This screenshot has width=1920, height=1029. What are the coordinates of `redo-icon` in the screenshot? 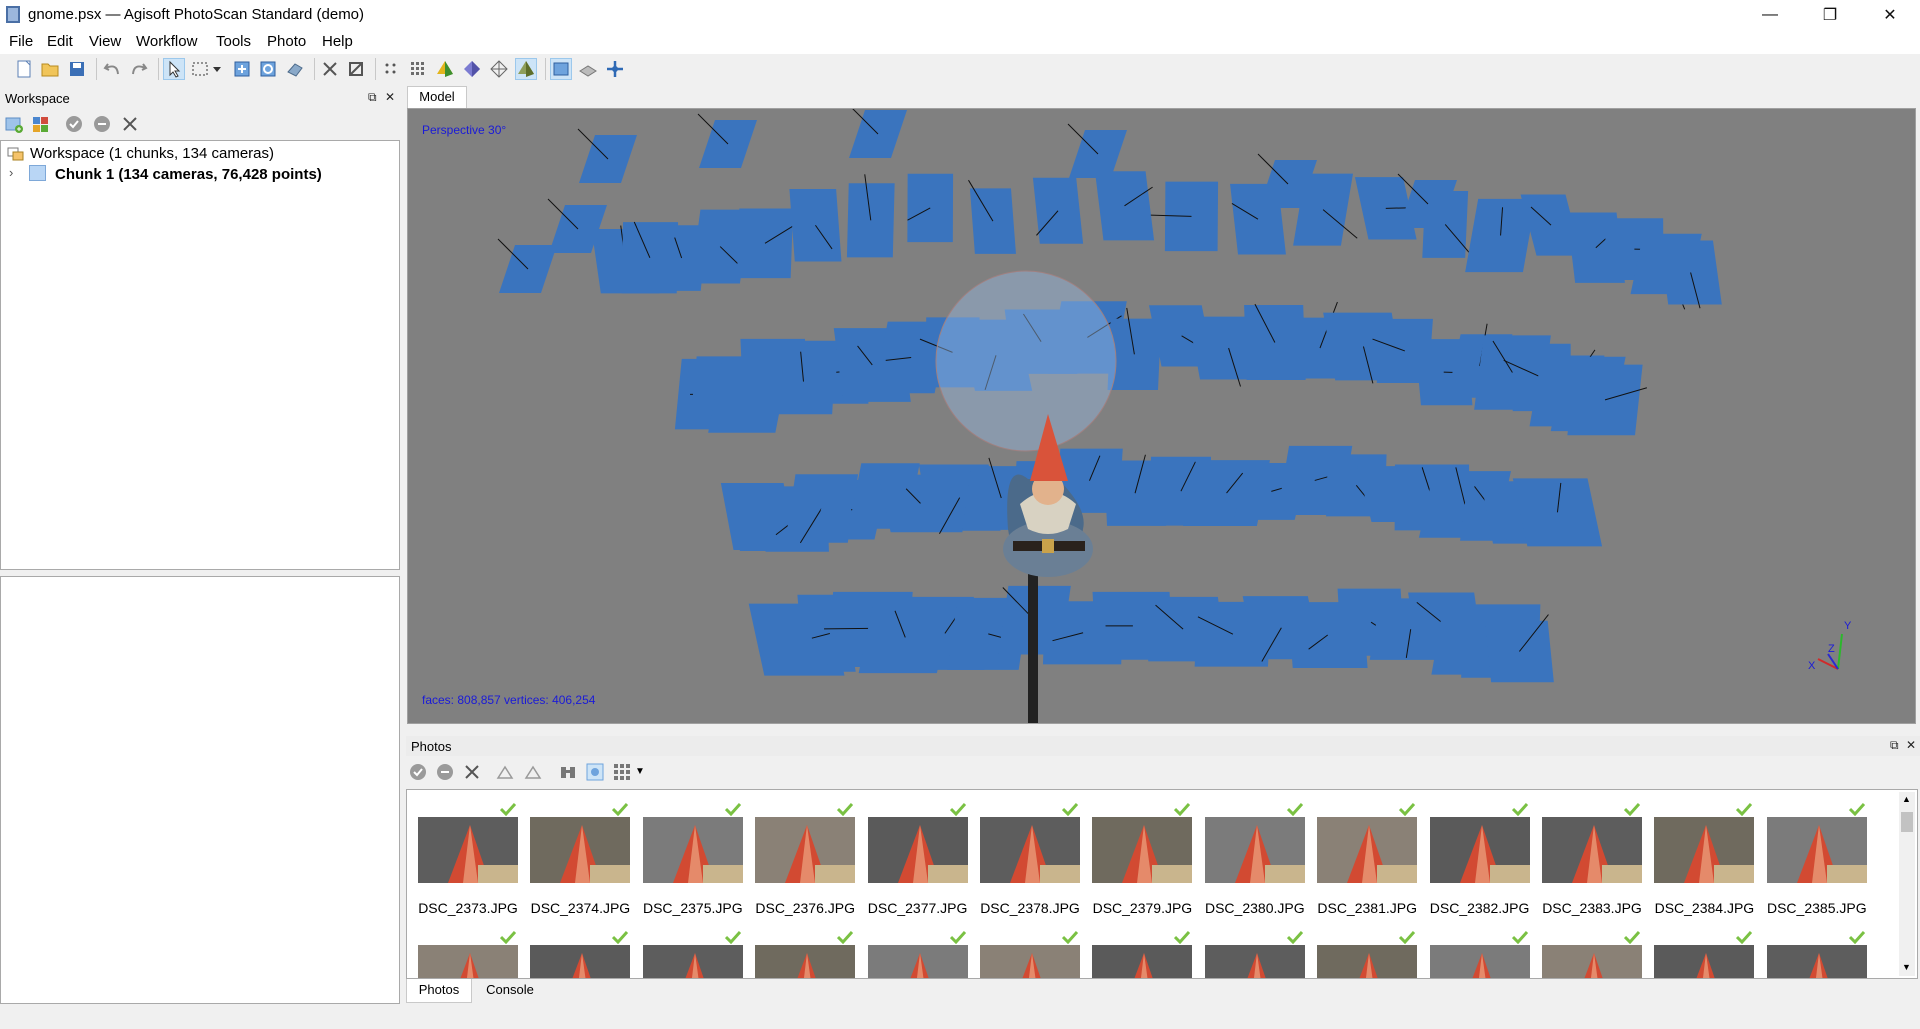 It's located at (139, 69).